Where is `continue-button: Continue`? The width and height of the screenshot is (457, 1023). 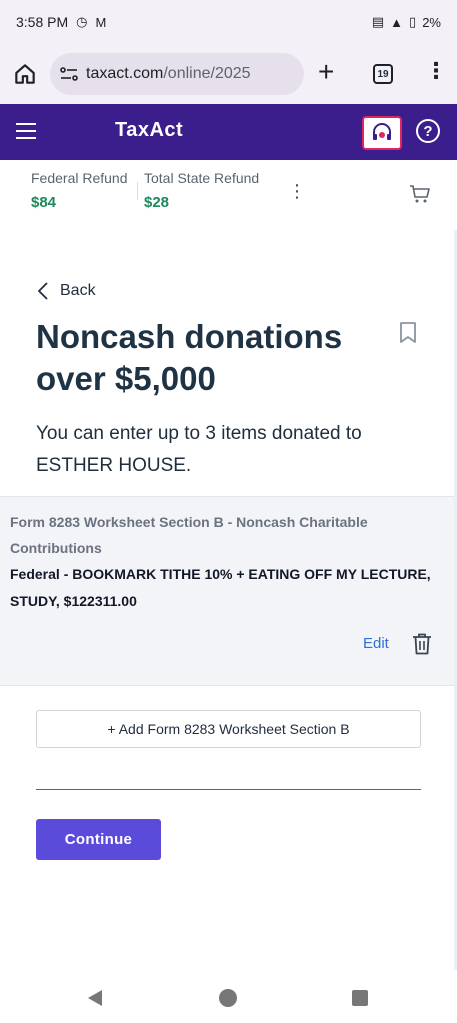 continue-button: Continue is located at coordinates (98, 839).